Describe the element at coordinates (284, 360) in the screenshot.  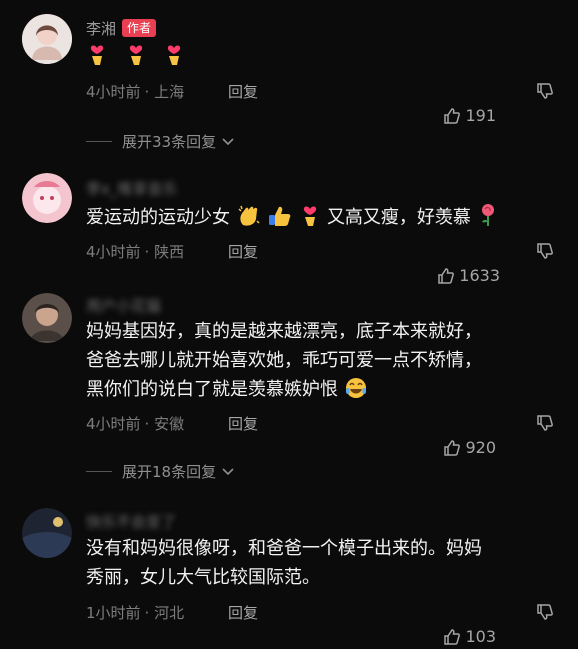
I see `comment-line: 爸爸去哪儿就开始喜欢她，乖巧可爱一点不矫情，` at that location.